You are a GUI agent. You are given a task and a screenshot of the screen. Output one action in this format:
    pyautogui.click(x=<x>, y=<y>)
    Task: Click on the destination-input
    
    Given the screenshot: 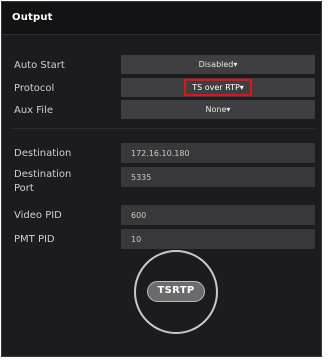 What is the action you would take?
    pyautogui.click(x=218, y=153)
    